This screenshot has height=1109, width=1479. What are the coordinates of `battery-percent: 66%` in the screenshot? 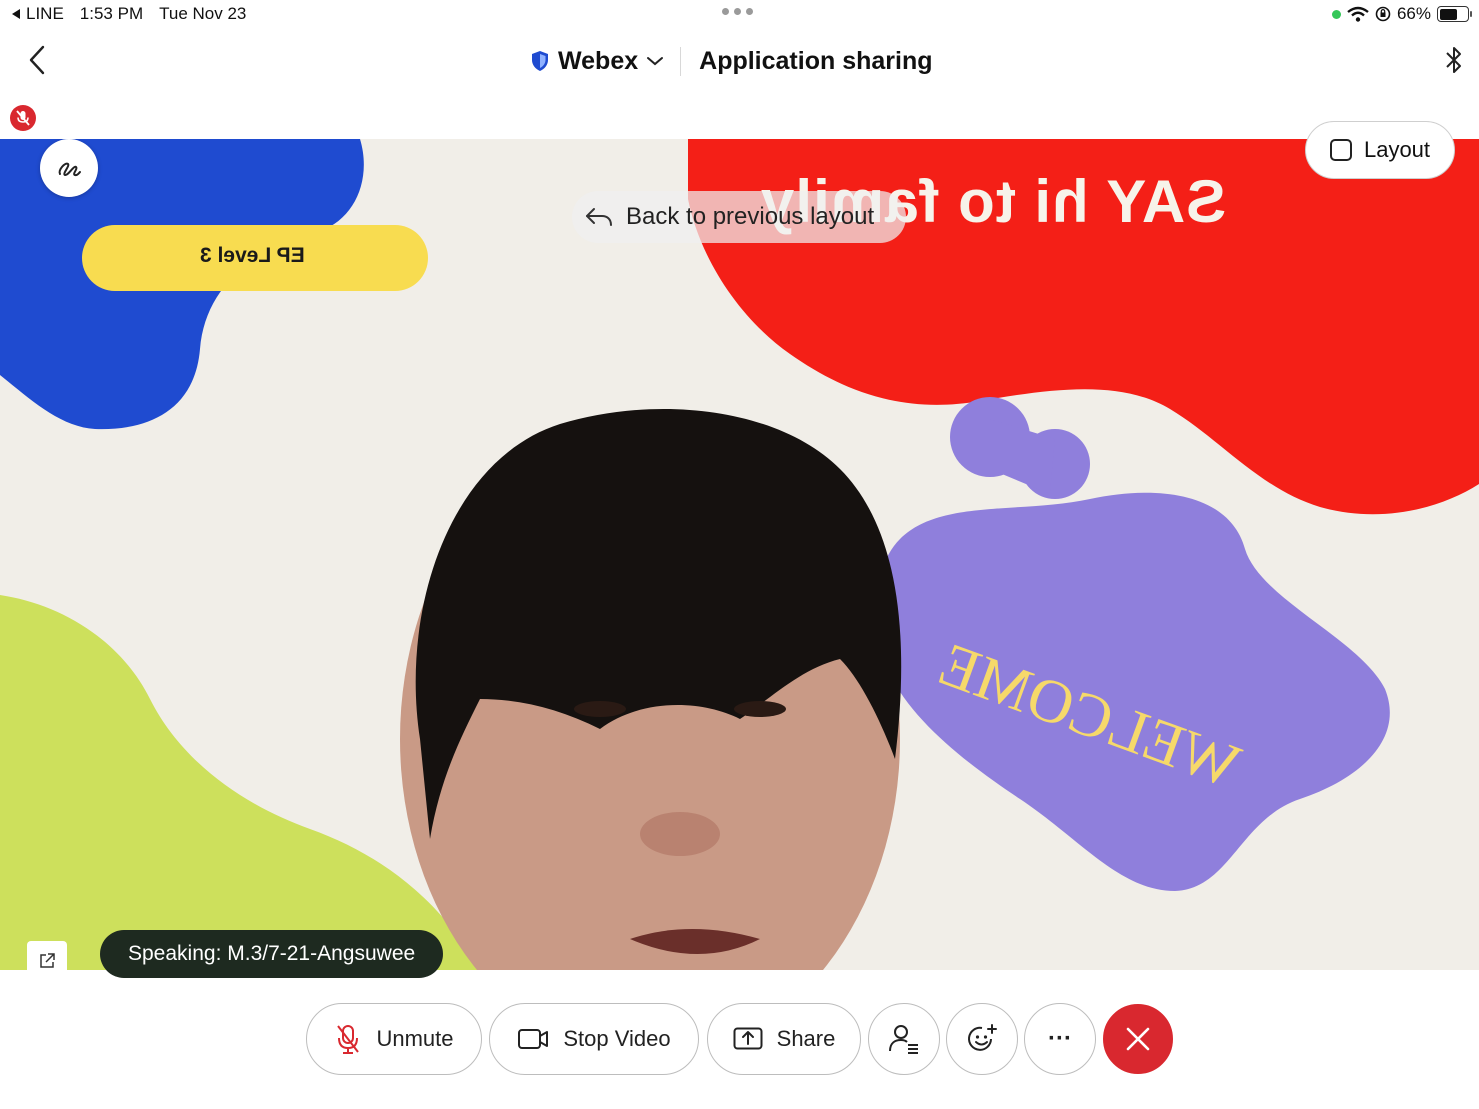 It's located at (1413, 13).